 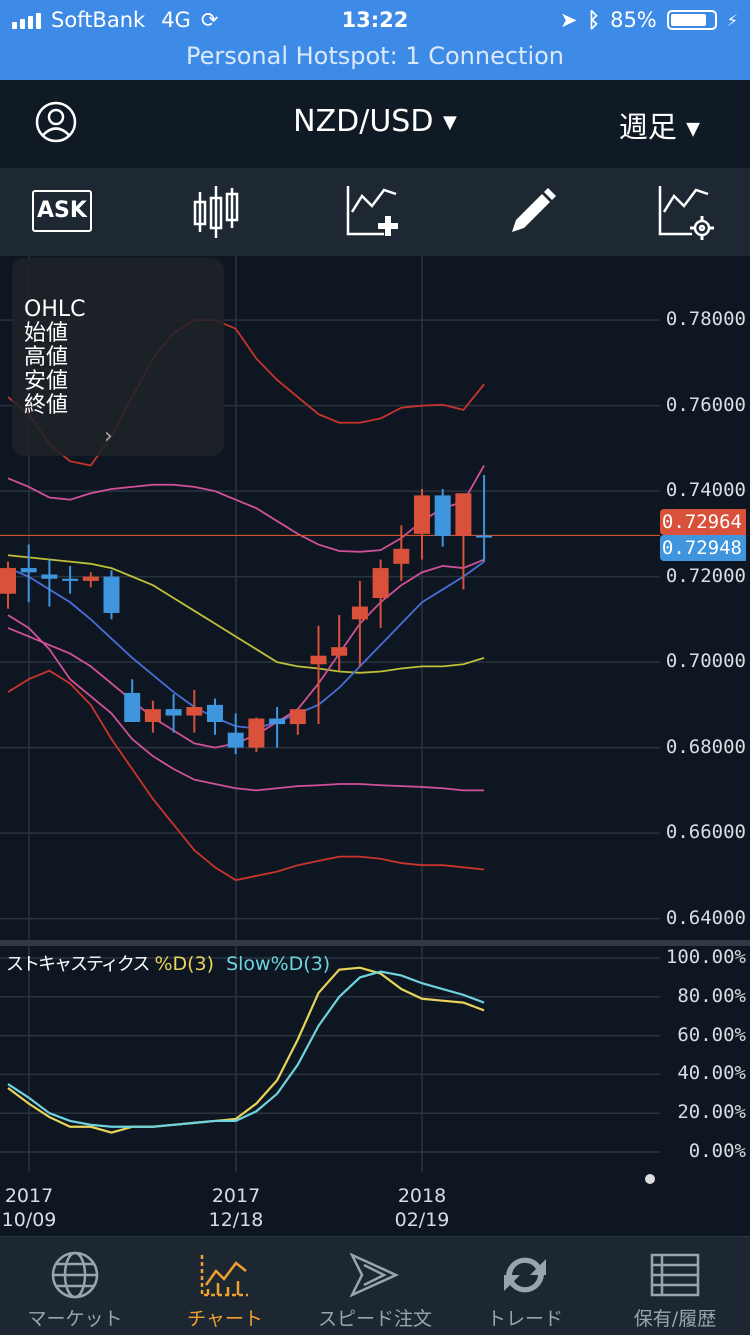 What do you see at coordinates (108, 436) in the screenshot?
I see `chevron-right-icon: ›` at bounding box center [108, 436].